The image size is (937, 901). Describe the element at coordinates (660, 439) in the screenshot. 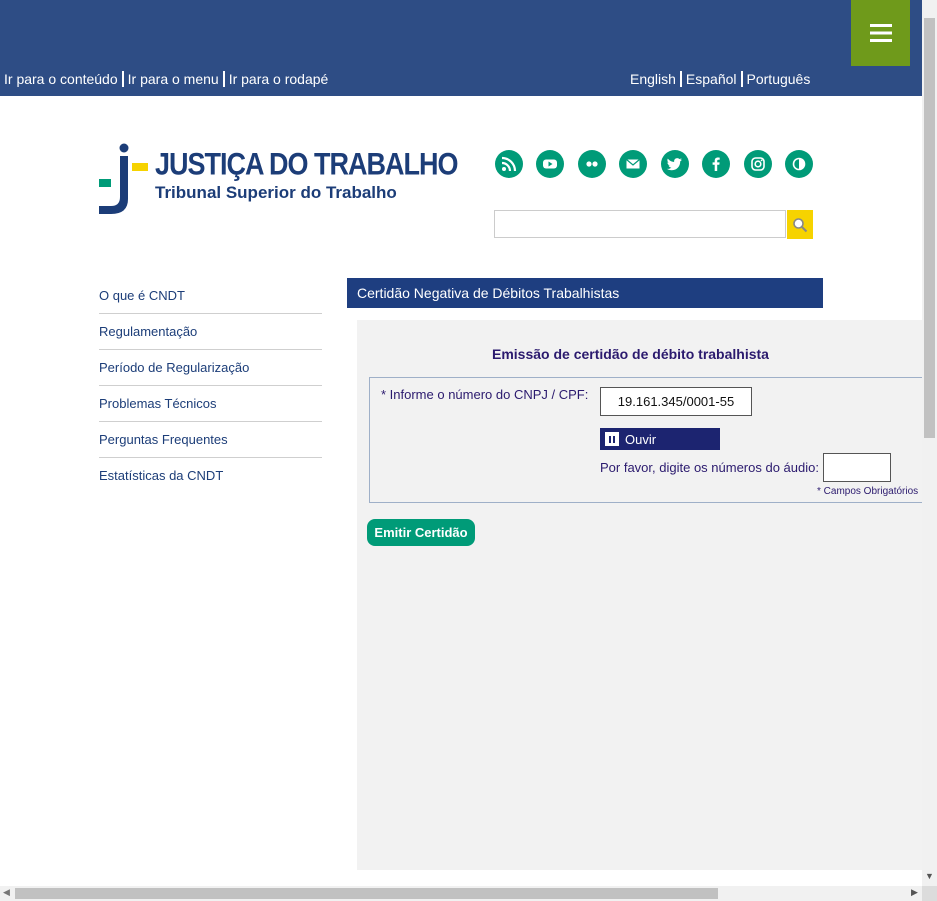

I see `listen-audio-button: Ouvir` at that location.